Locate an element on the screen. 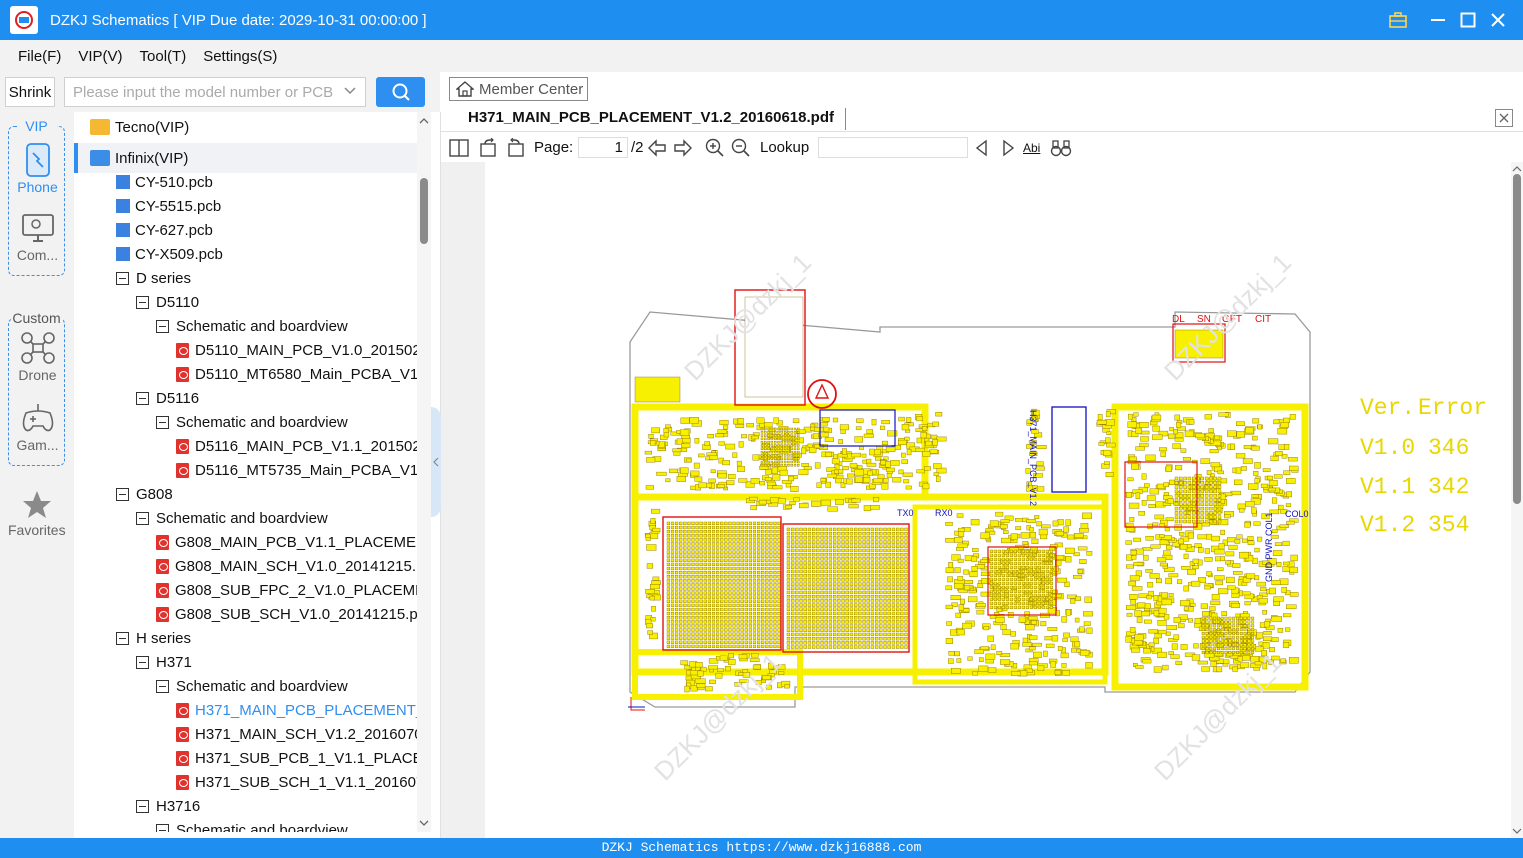  error-row-2: 342 is located at coordinates (1448, 487).